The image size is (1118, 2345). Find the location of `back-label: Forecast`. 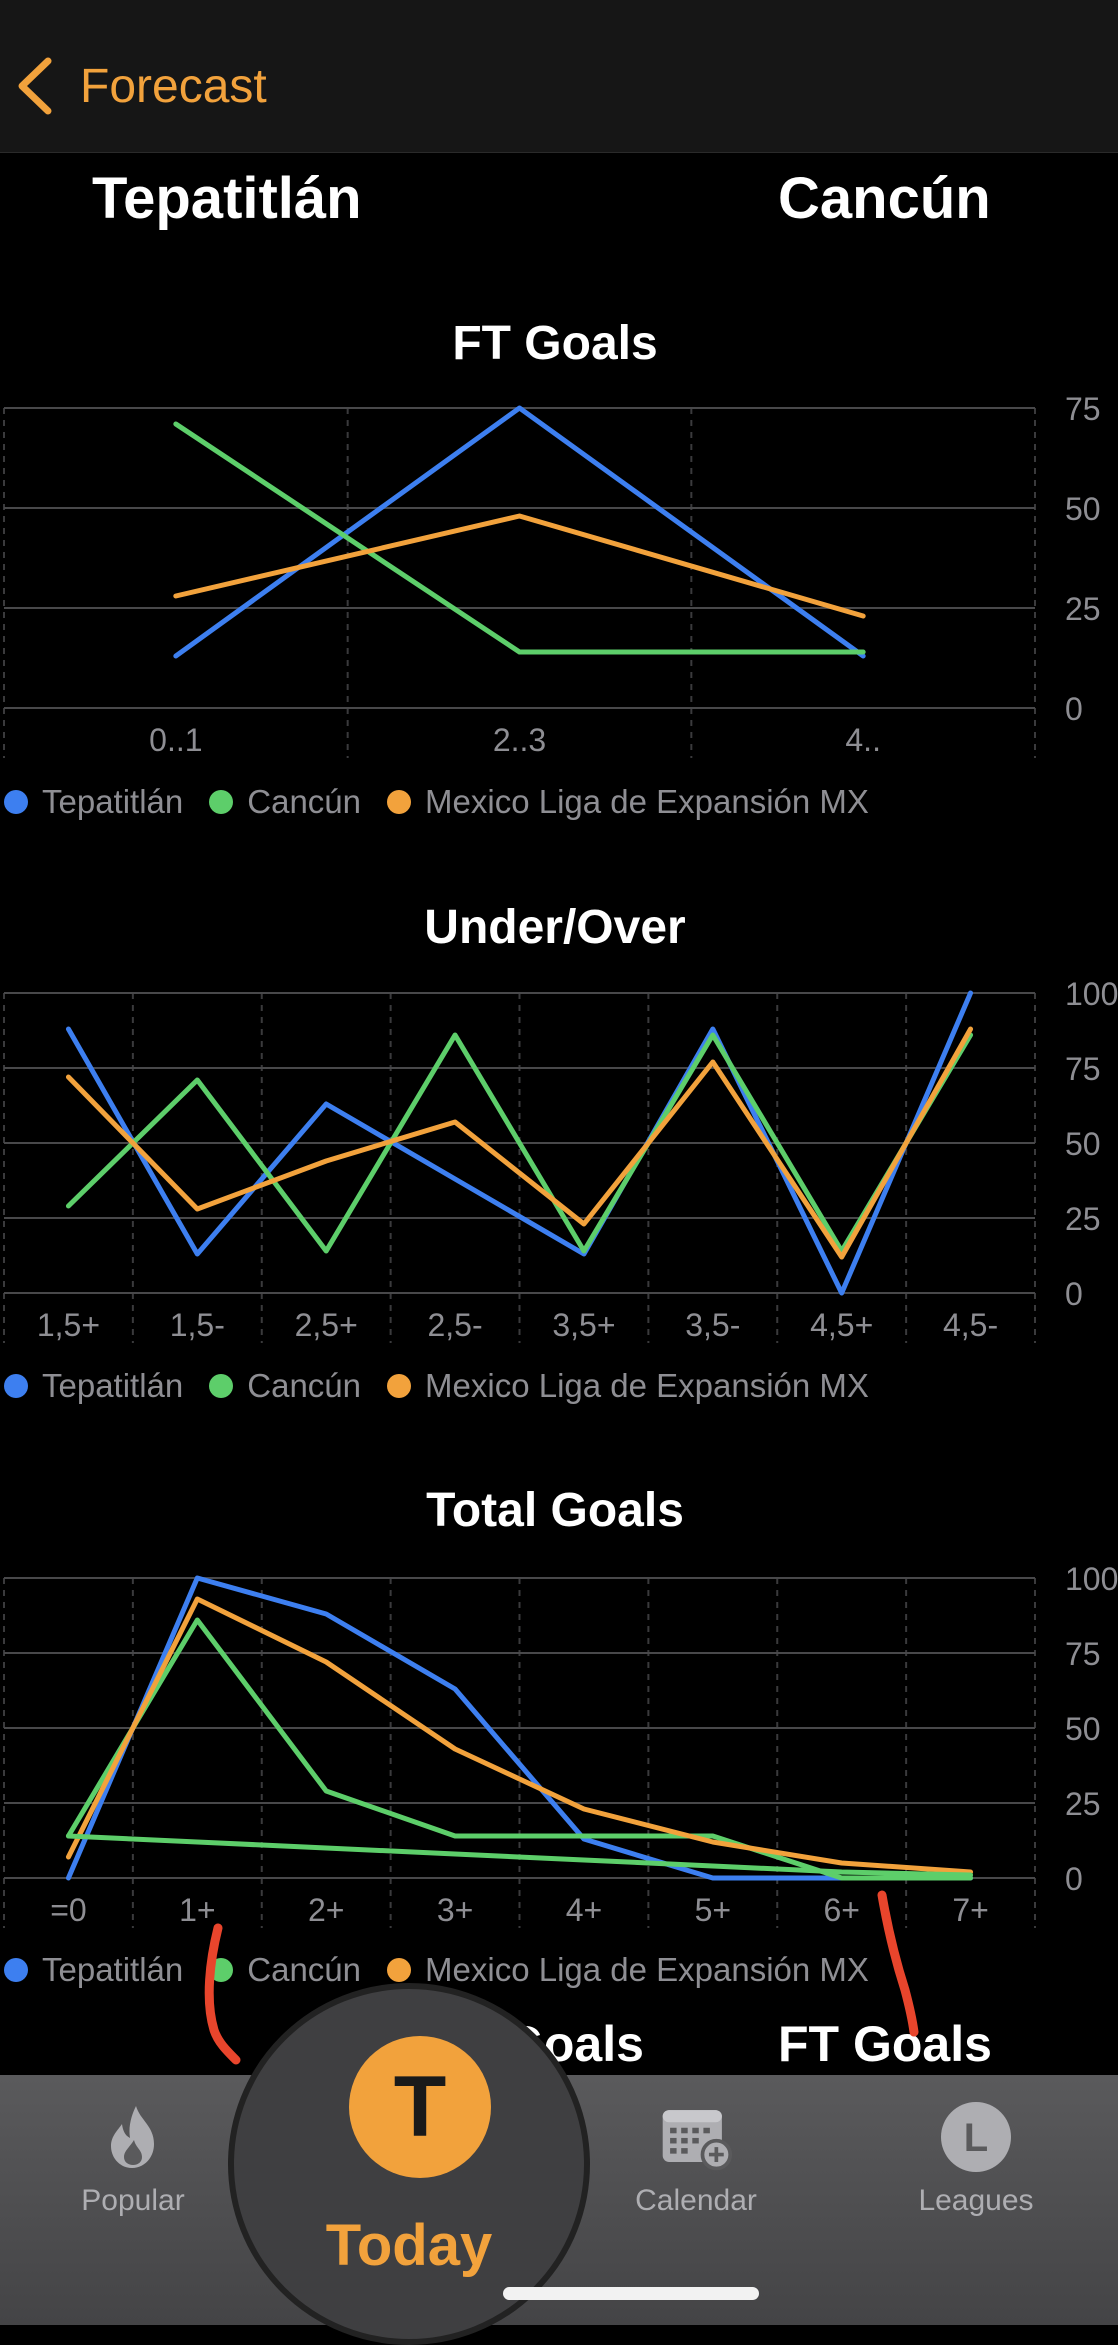

back-label: Forecast is located at coordinates (173, 86).